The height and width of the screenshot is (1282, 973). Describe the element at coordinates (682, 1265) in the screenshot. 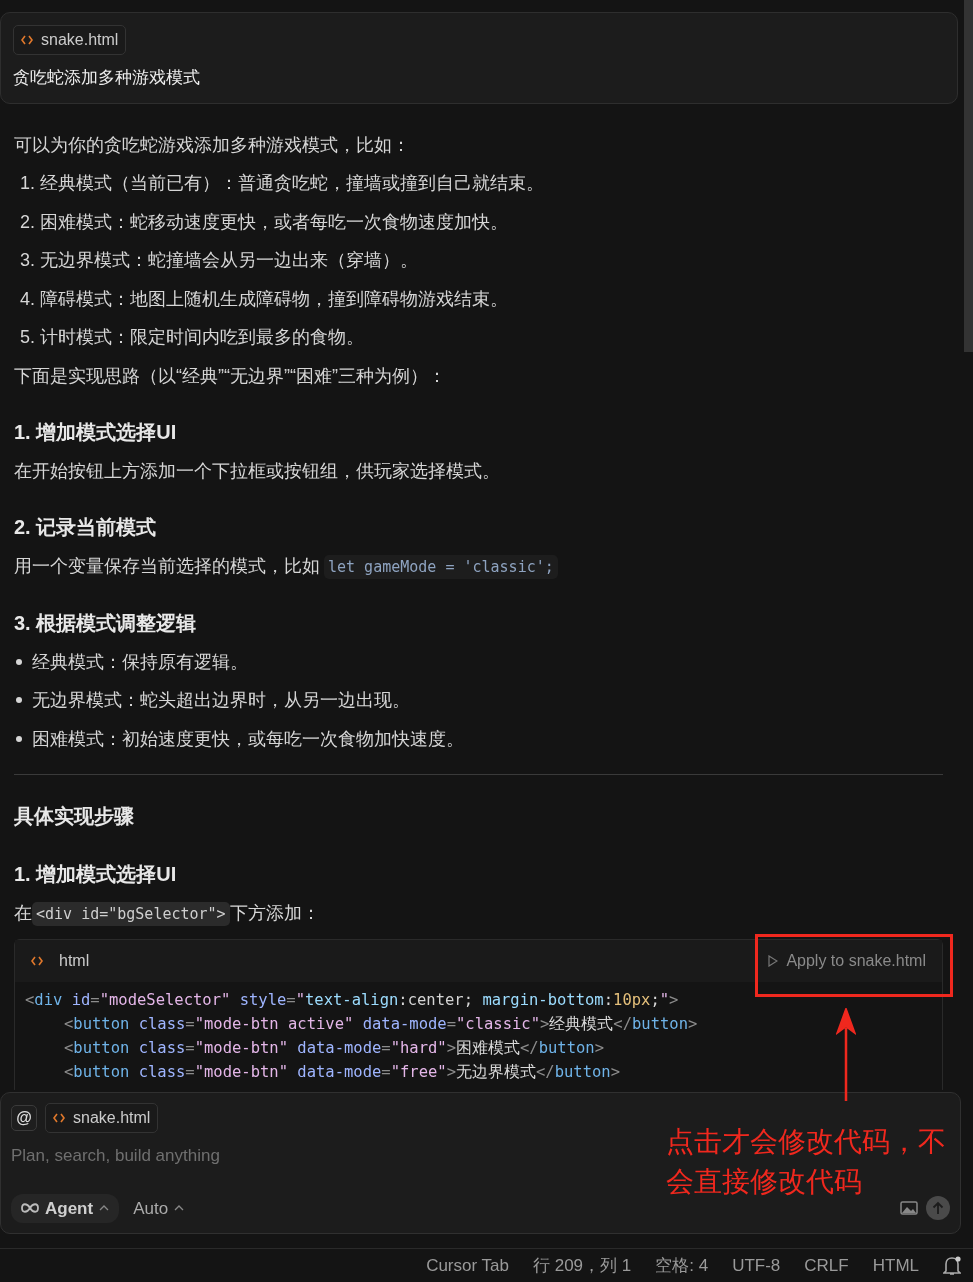

I see `status-item: 空格: 4` at that location.